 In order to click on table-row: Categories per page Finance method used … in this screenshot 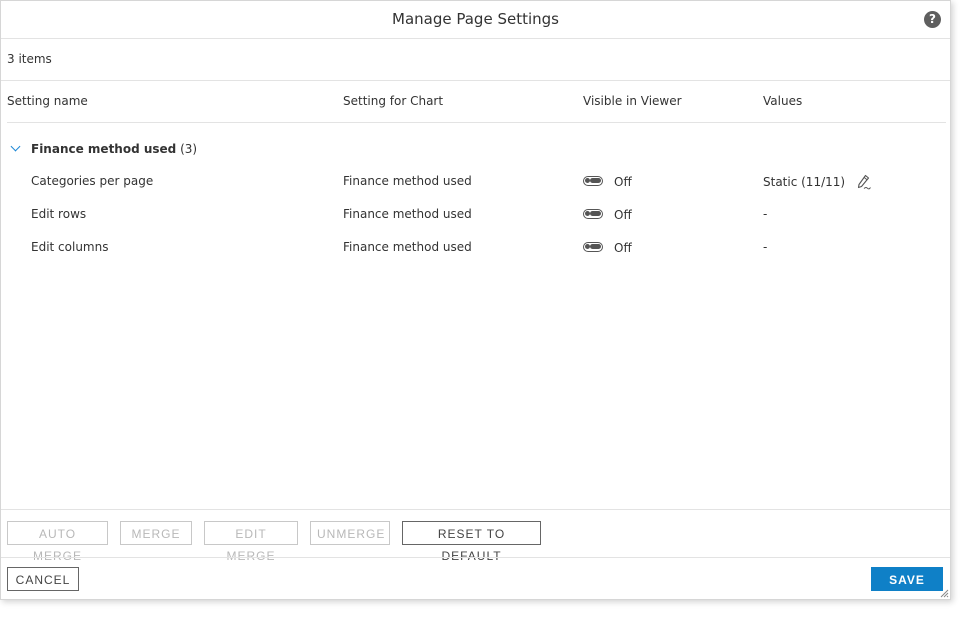, I will do `click(475, 184)`.